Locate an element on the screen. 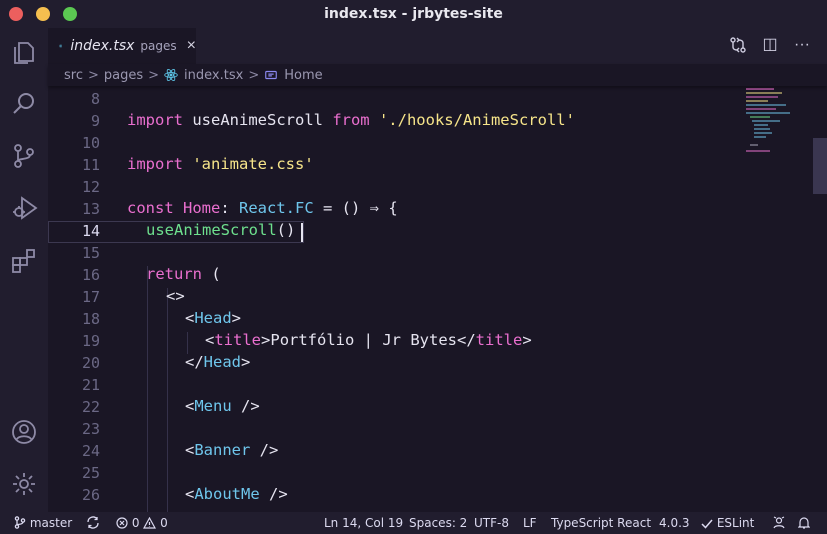 Image resolution: width=827 pixels, height=534 pixels. tab-filename: index.tsx is located at coordinates (102, 46).